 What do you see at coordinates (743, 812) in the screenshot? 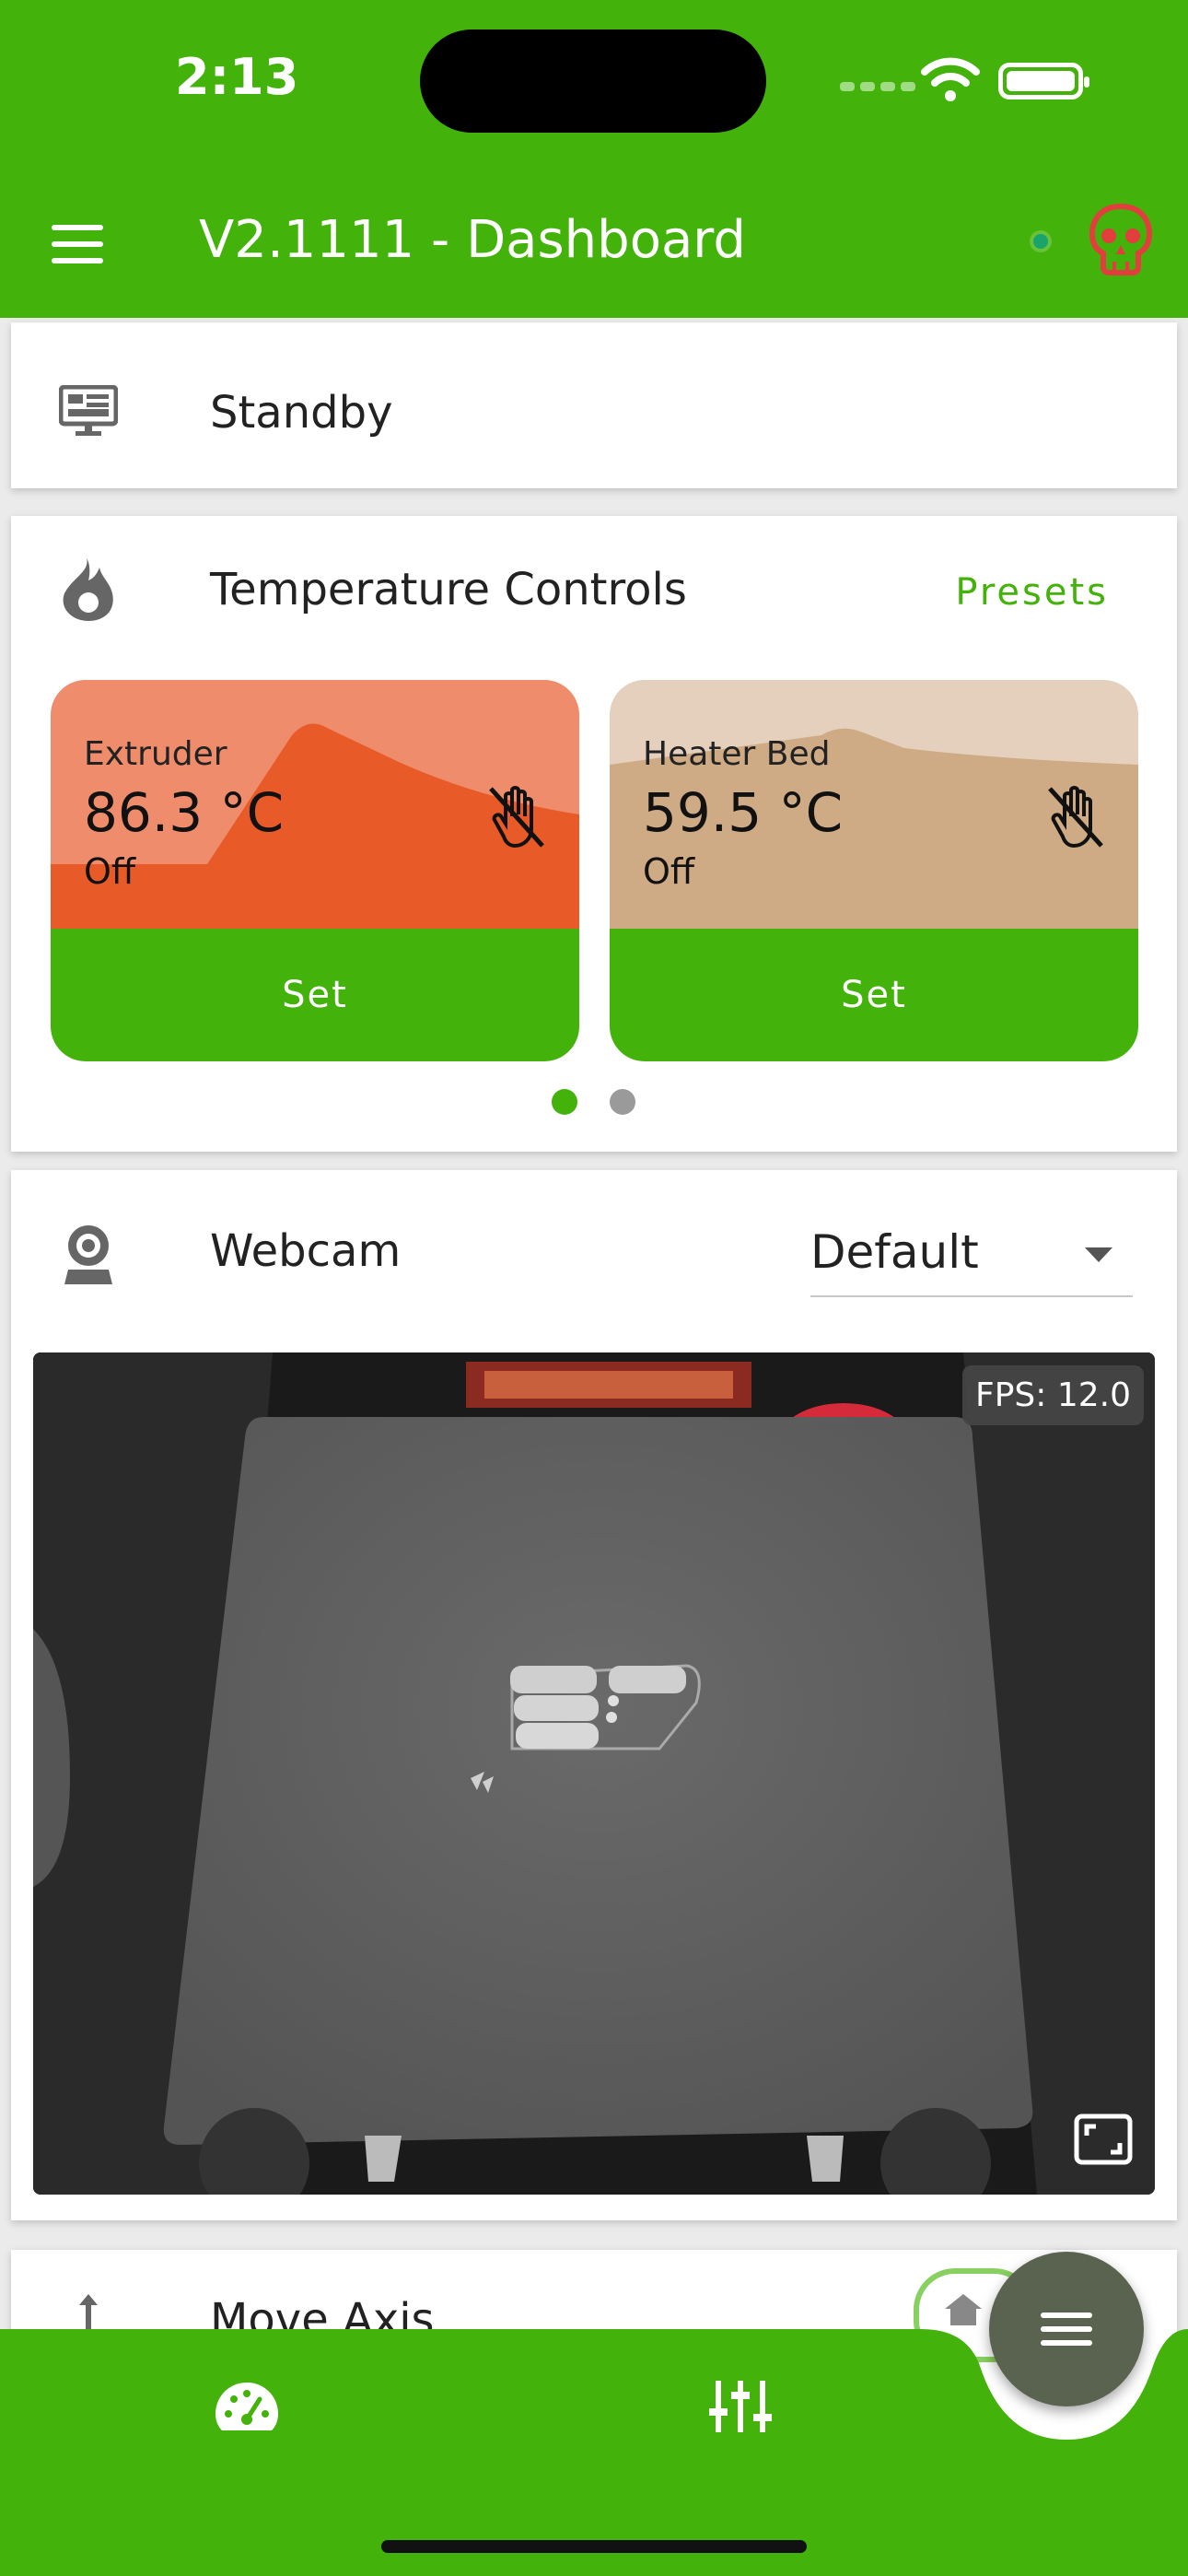
I see `heater-bed-temperature: 59.5 °C` at bounding box center [743, 812].